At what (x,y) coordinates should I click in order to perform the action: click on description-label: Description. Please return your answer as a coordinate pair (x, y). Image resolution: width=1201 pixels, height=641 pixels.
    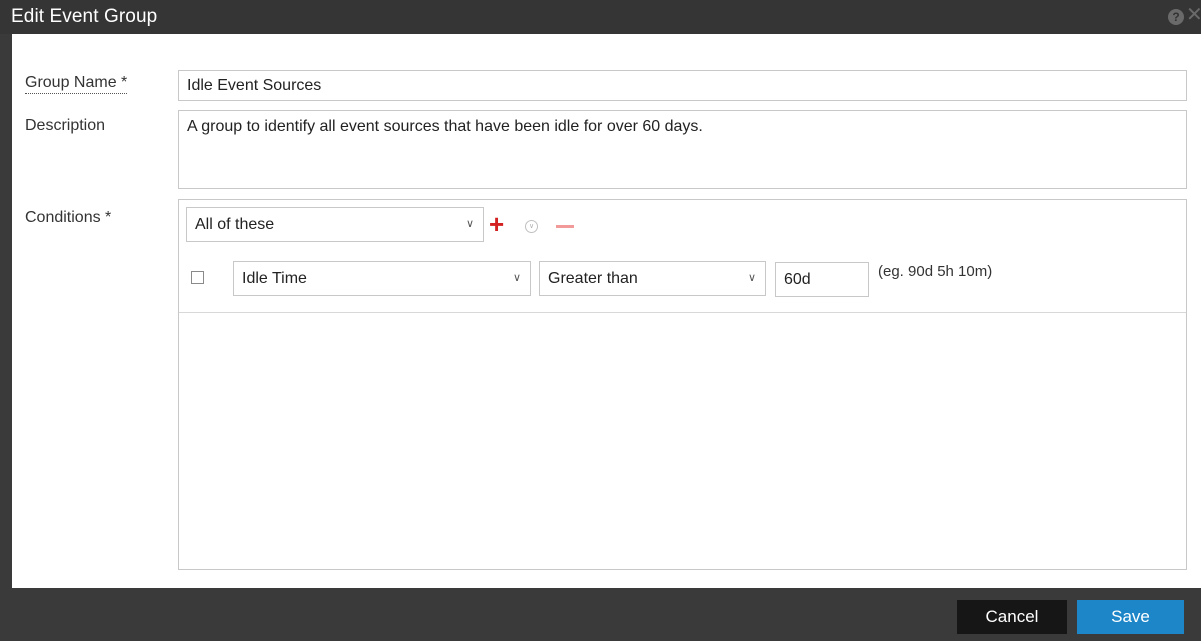
    Looking at the image, I should click on (65, 125).